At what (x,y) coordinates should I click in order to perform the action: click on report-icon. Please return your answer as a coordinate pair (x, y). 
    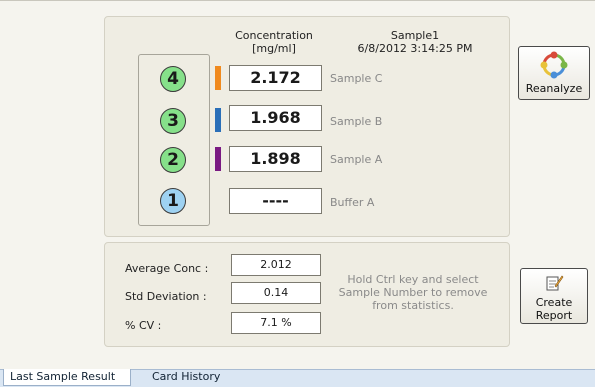
    Looking at the image, I should click on (555, 283).